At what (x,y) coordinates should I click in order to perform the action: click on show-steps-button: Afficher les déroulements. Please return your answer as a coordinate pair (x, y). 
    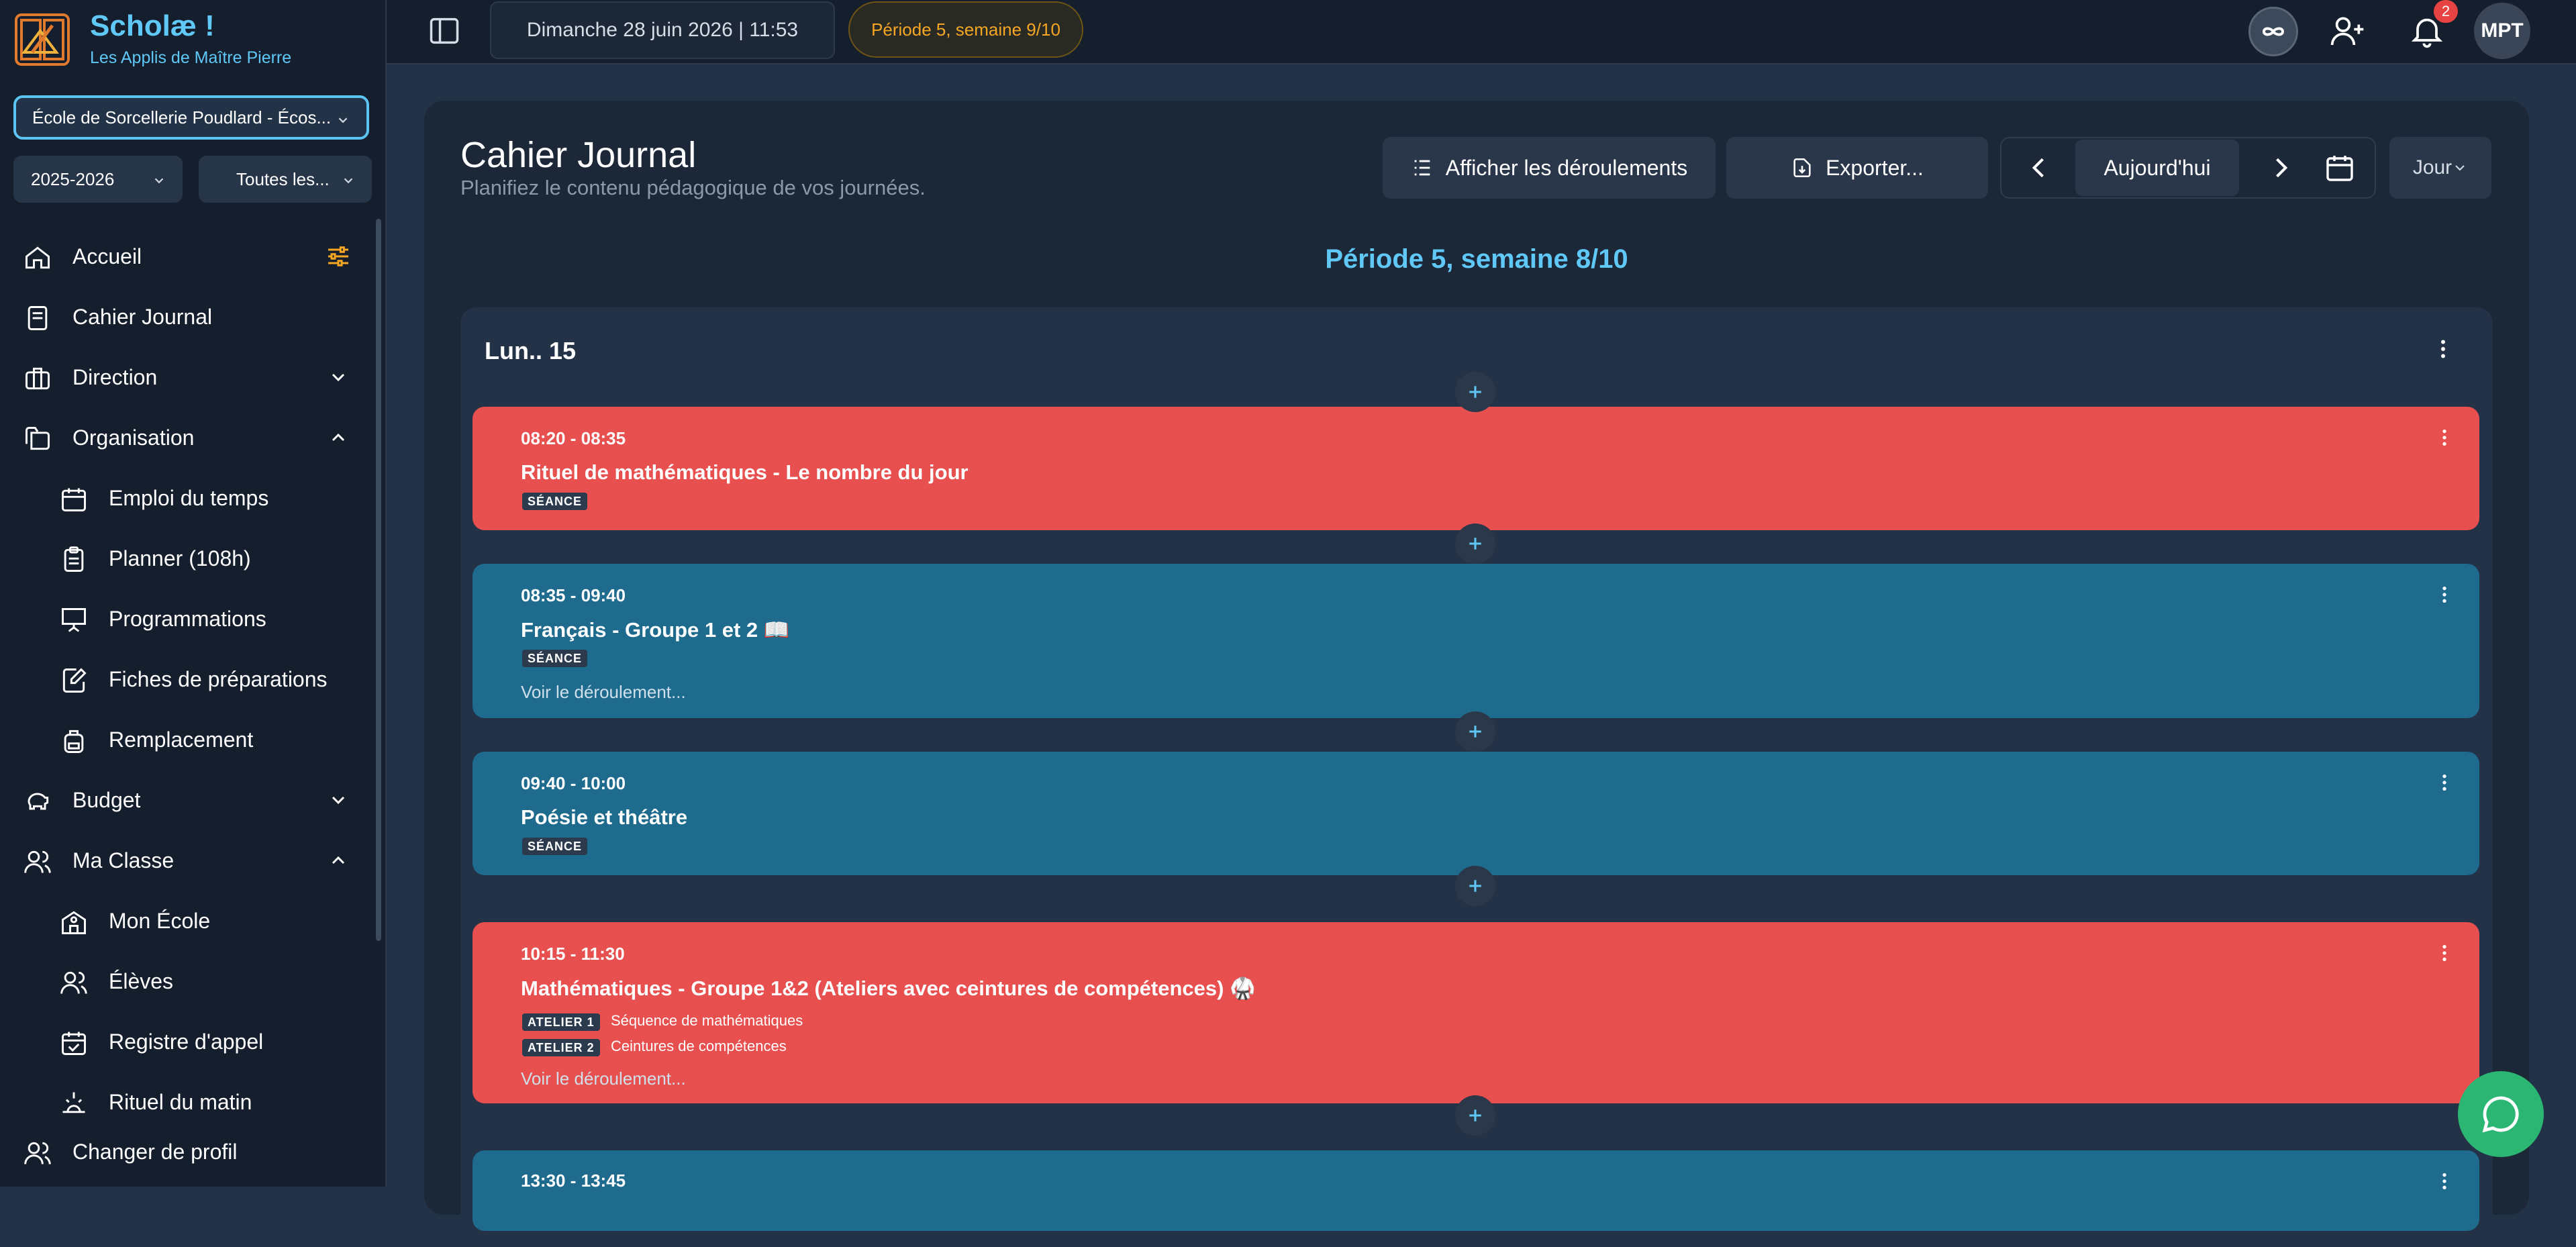
    Looking at the image, I should click on (1549, 168).